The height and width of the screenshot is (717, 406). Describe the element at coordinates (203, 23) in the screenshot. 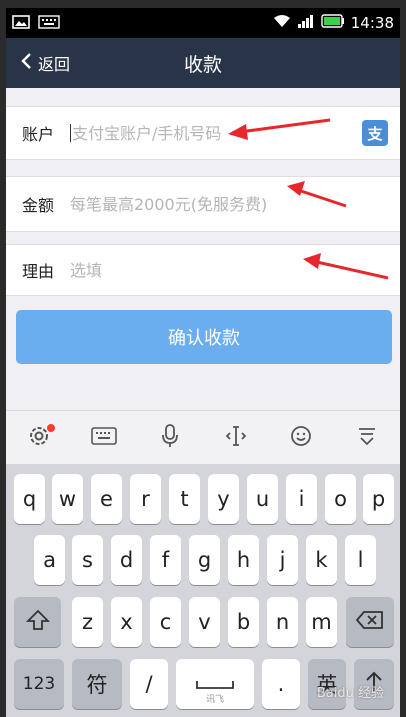

I see `status-bar: 14:38` at that location.